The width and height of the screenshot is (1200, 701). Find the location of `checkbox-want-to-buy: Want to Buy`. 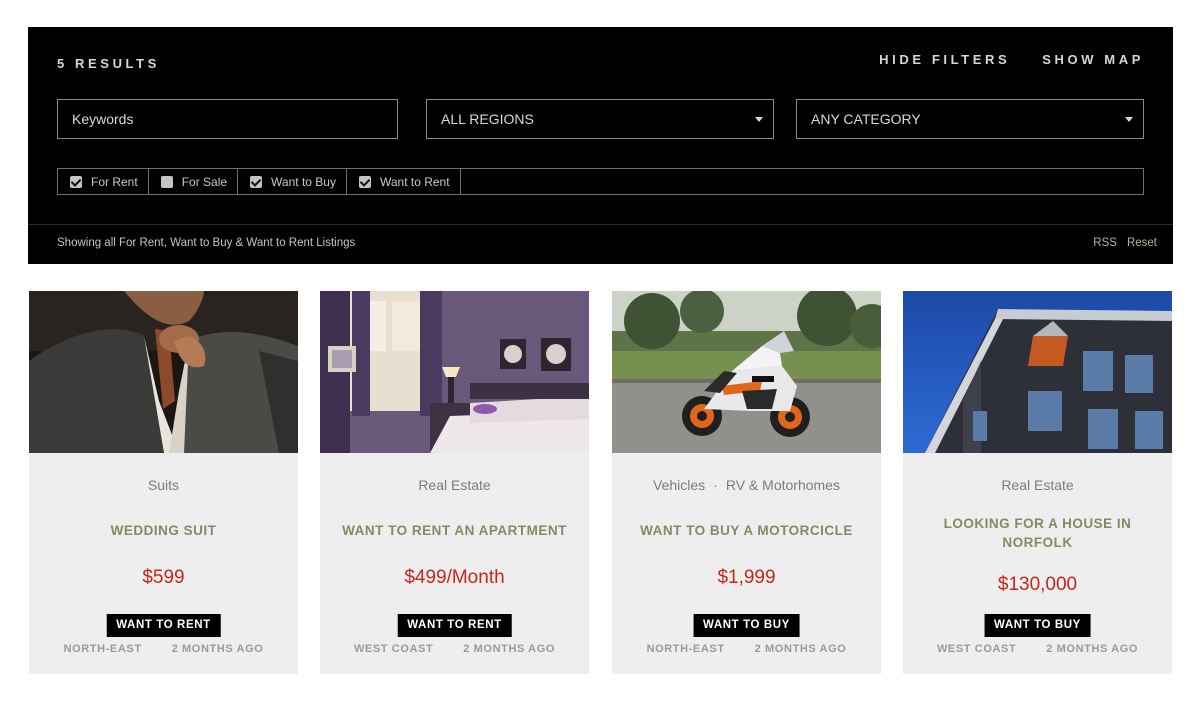

checkbox-want-to-buy: Want to Buy is located at coordinates (292, 181).